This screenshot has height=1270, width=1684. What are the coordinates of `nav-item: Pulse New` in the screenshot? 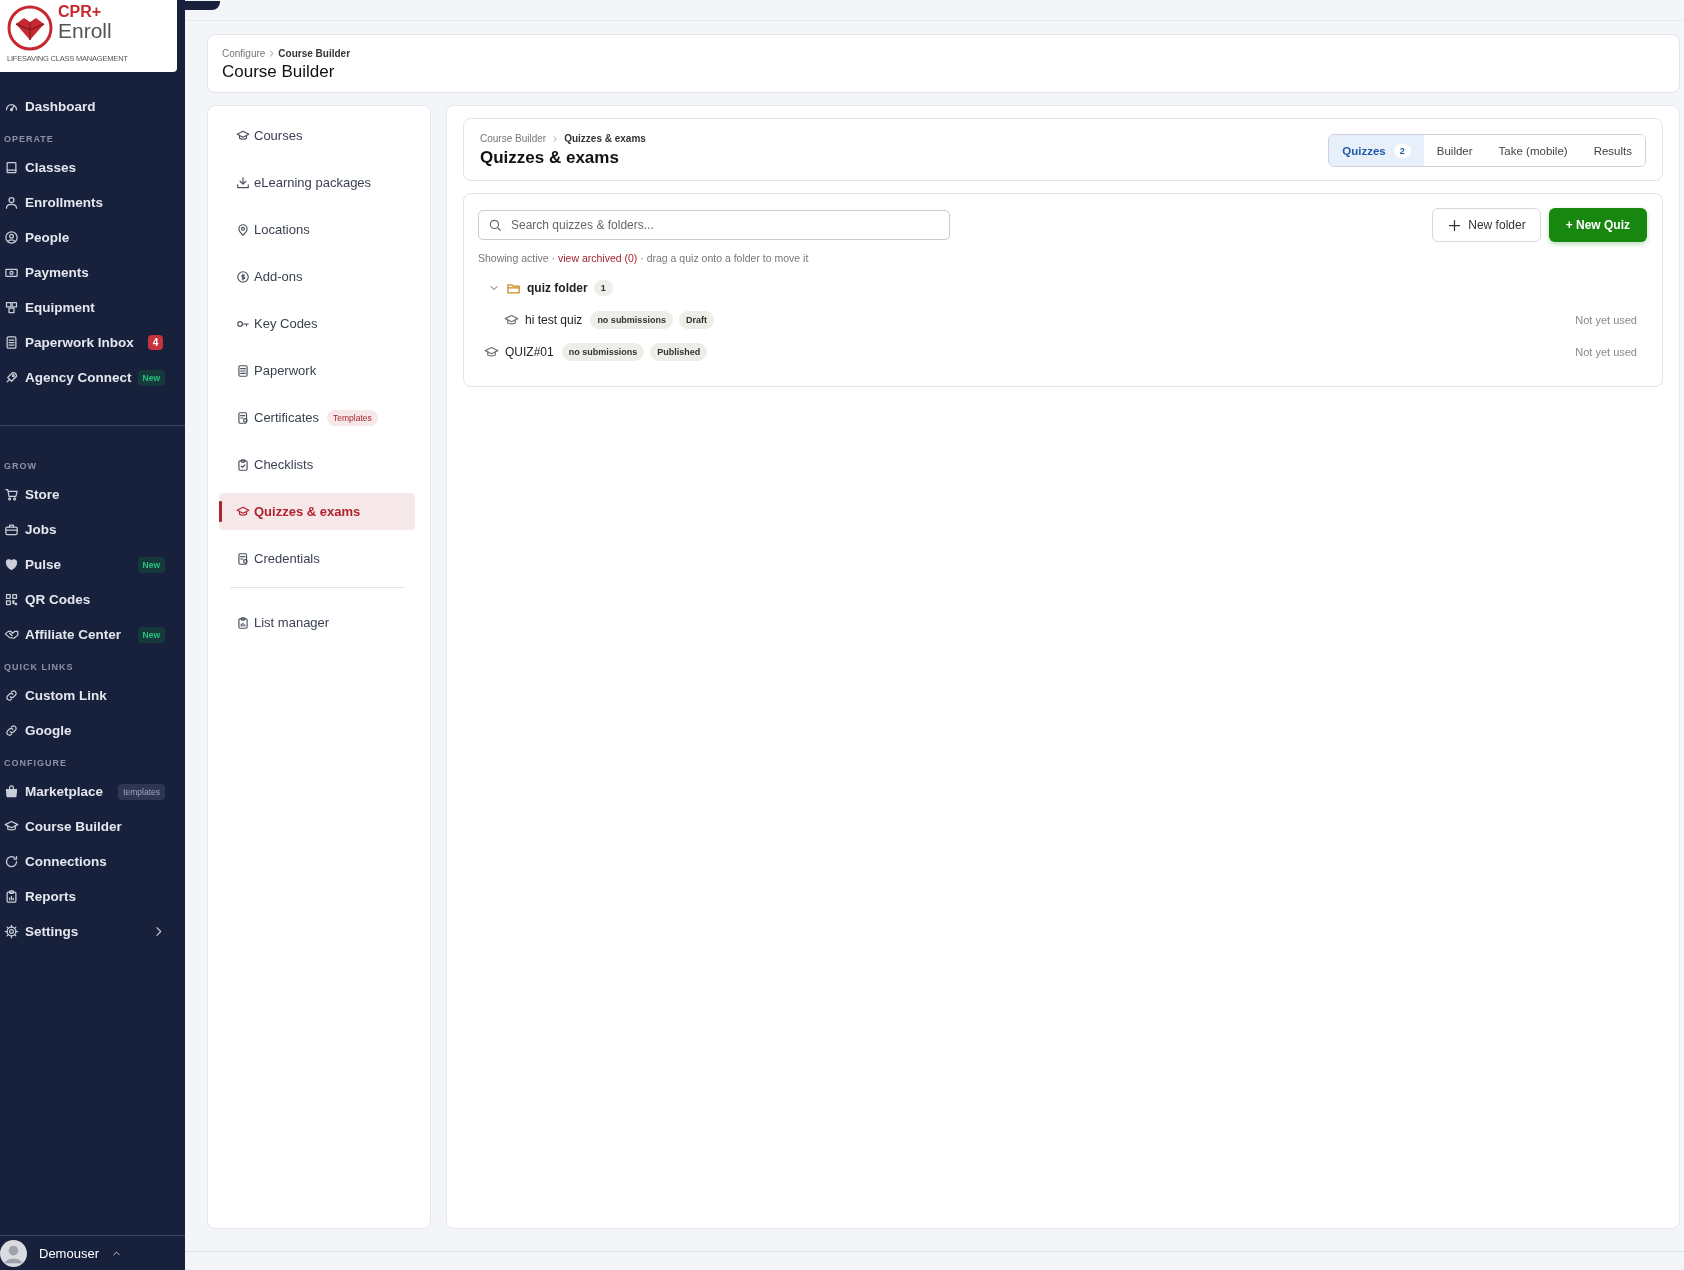 It's located at (92, 564).